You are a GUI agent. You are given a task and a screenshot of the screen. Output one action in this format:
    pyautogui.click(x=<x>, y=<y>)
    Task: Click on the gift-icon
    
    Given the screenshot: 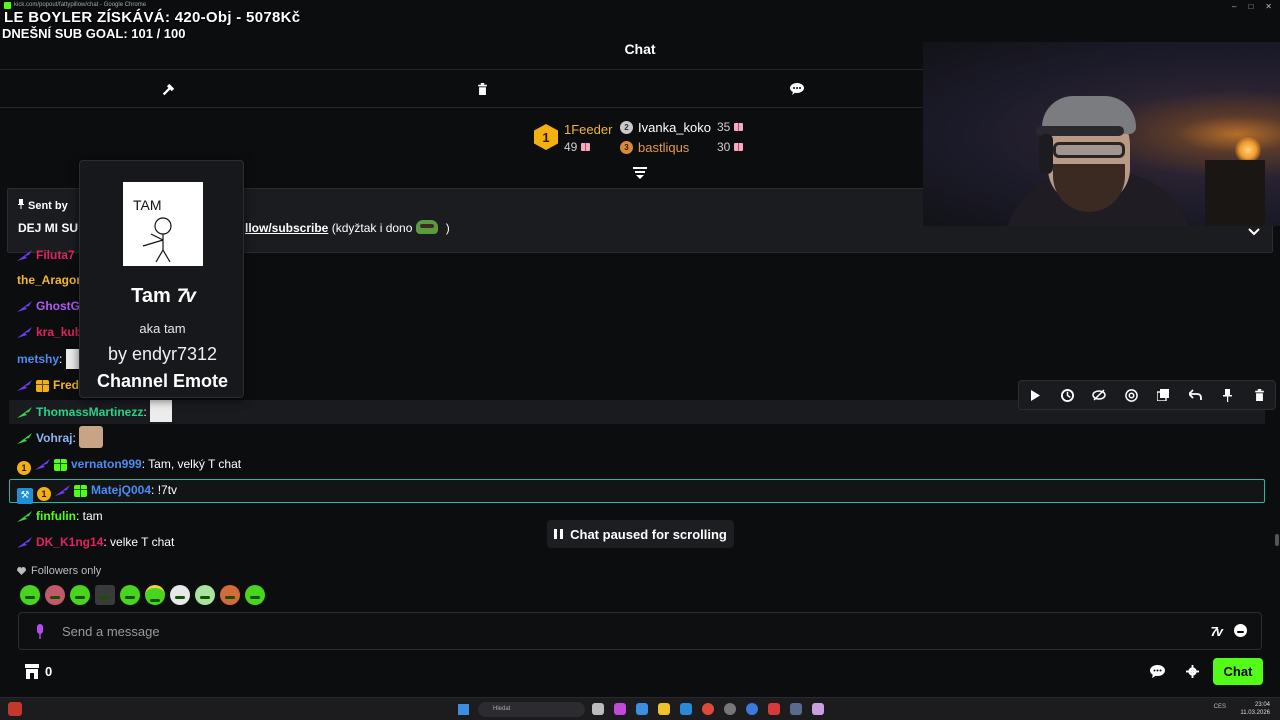 What is the action you would take?
    pyautogui.click(x=586, y=147)
    